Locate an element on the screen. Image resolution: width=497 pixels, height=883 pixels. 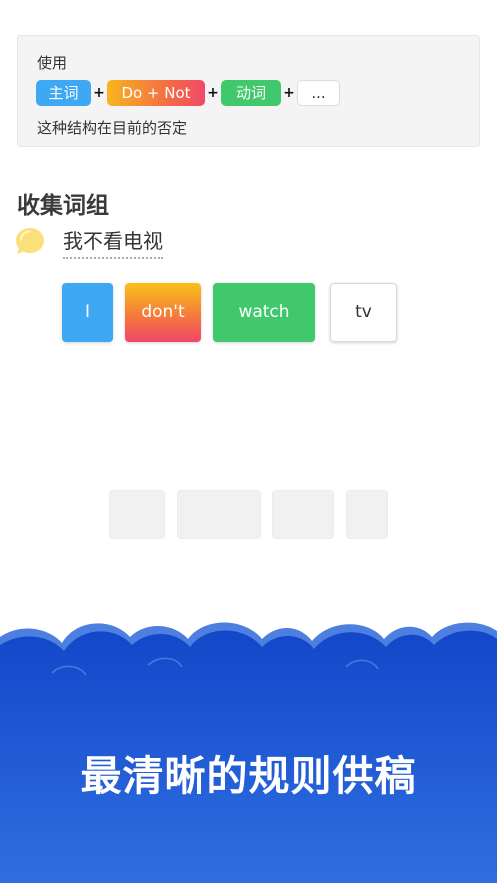
banner-slogan: 最清晰的规则供稿 is located at coordinates (248, 776).